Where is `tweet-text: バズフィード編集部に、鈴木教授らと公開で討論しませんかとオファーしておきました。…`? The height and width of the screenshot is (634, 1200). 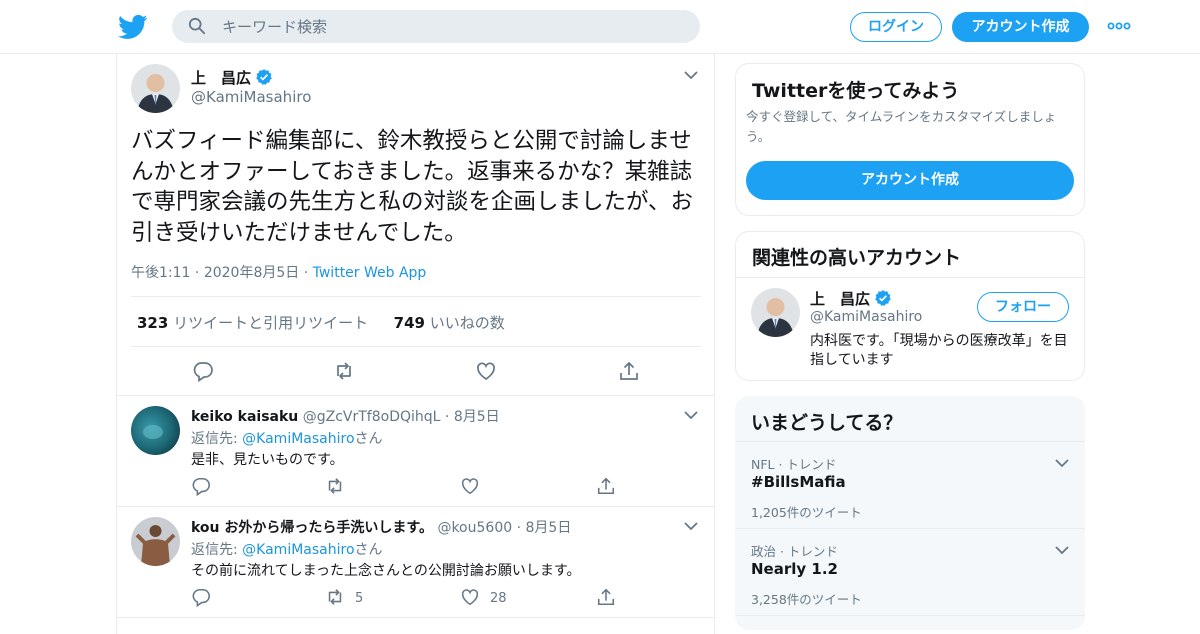
tweet-text: バズフィード編集部に、鈴木教授らと公開で討論しませんかとオファーしておきました。… is located at coordinates (412, 187).